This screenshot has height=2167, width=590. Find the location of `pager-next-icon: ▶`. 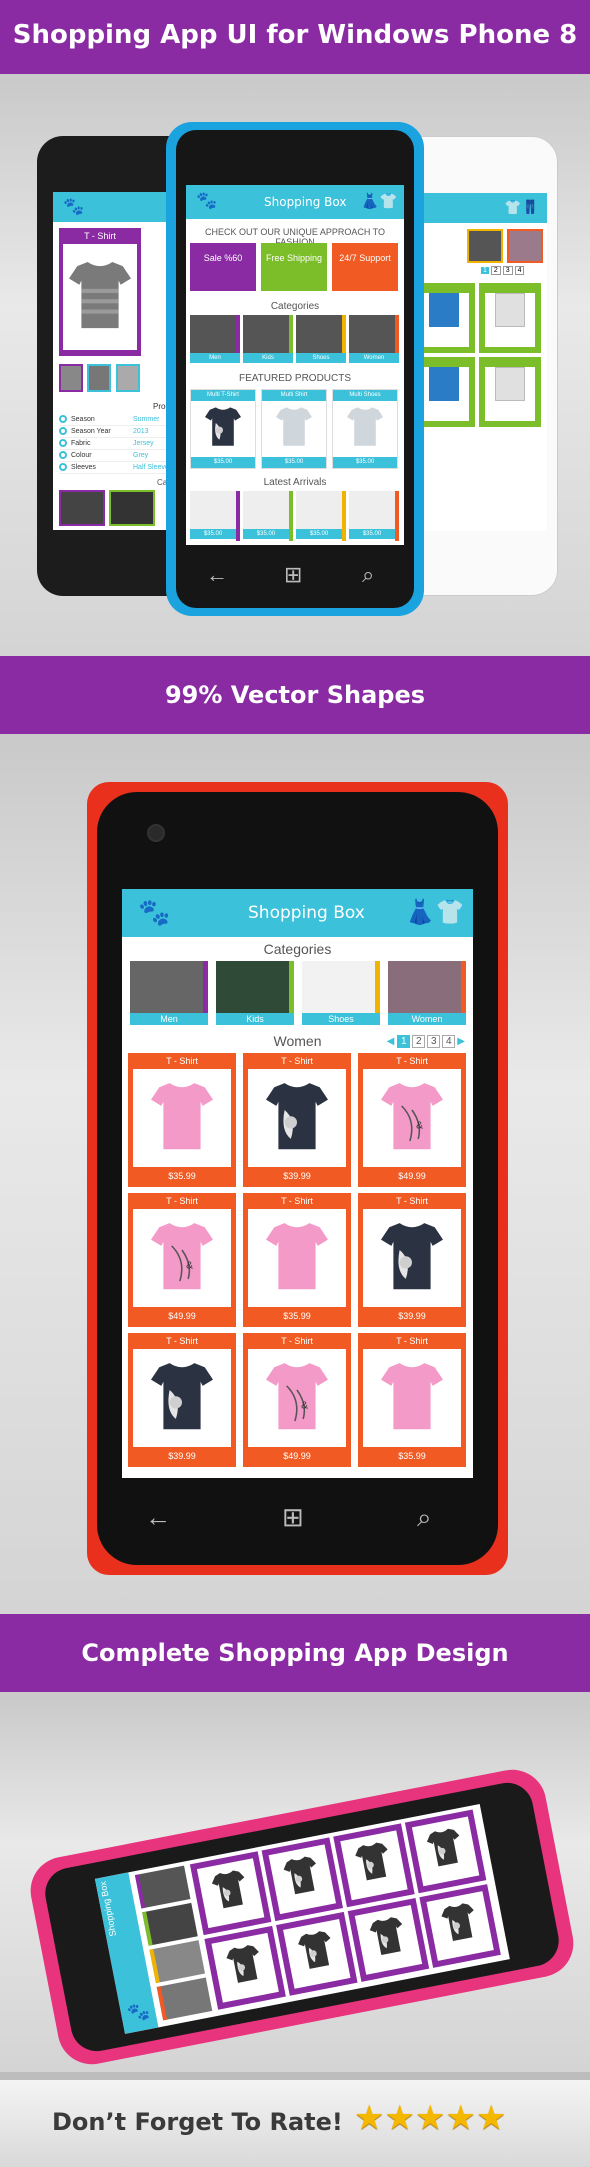

pager-next-icon: ▶ is located at coordinates (461, 1041).